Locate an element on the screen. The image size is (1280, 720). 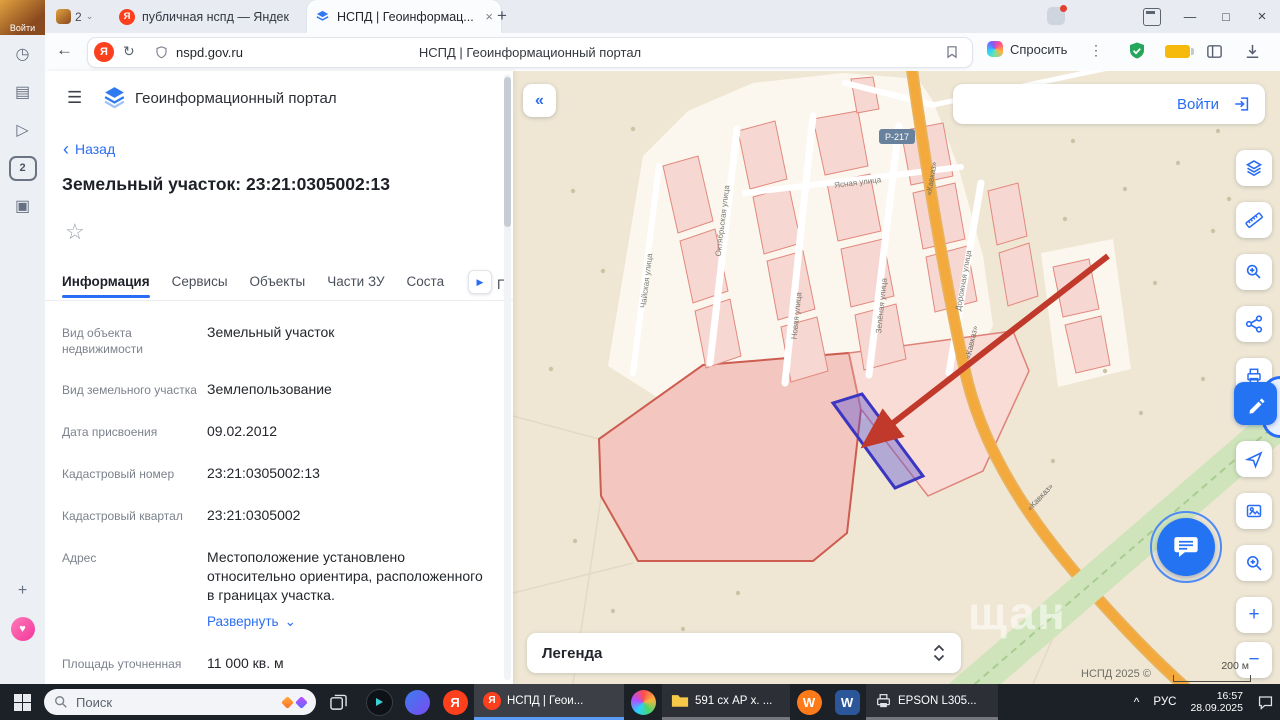
bookmarks-panel-icon: ▤ is located at coordinates (22, 92).